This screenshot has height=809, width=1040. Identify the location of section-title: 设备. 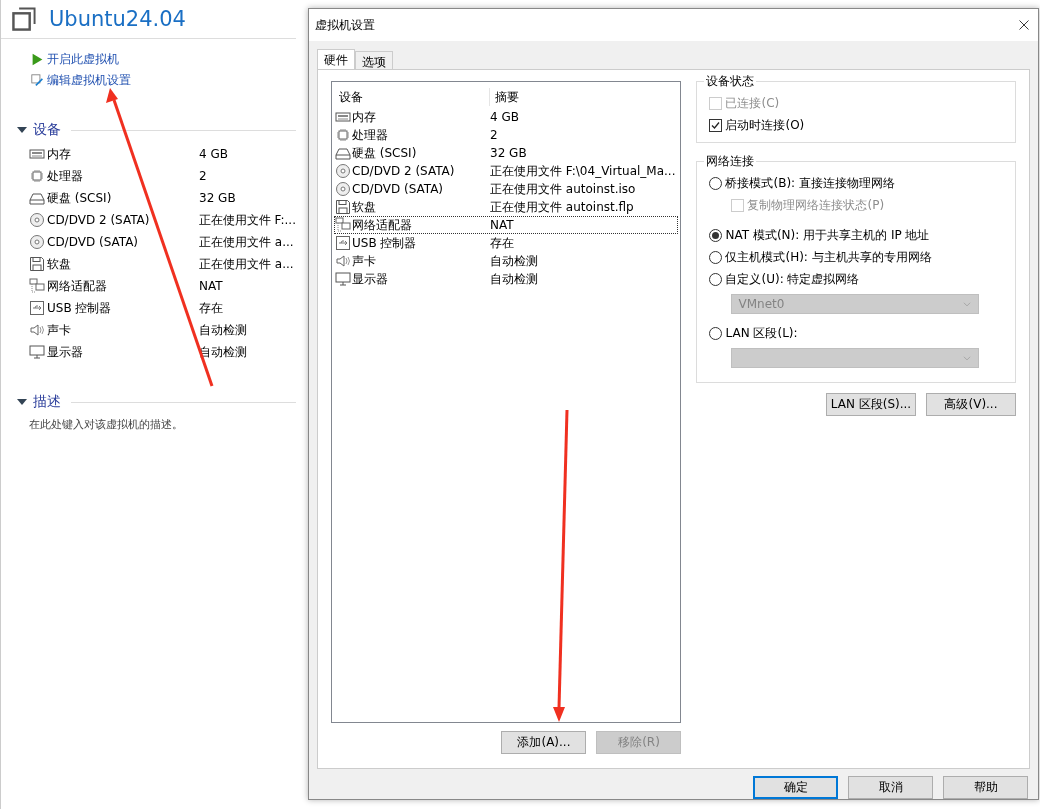
(47, 130).